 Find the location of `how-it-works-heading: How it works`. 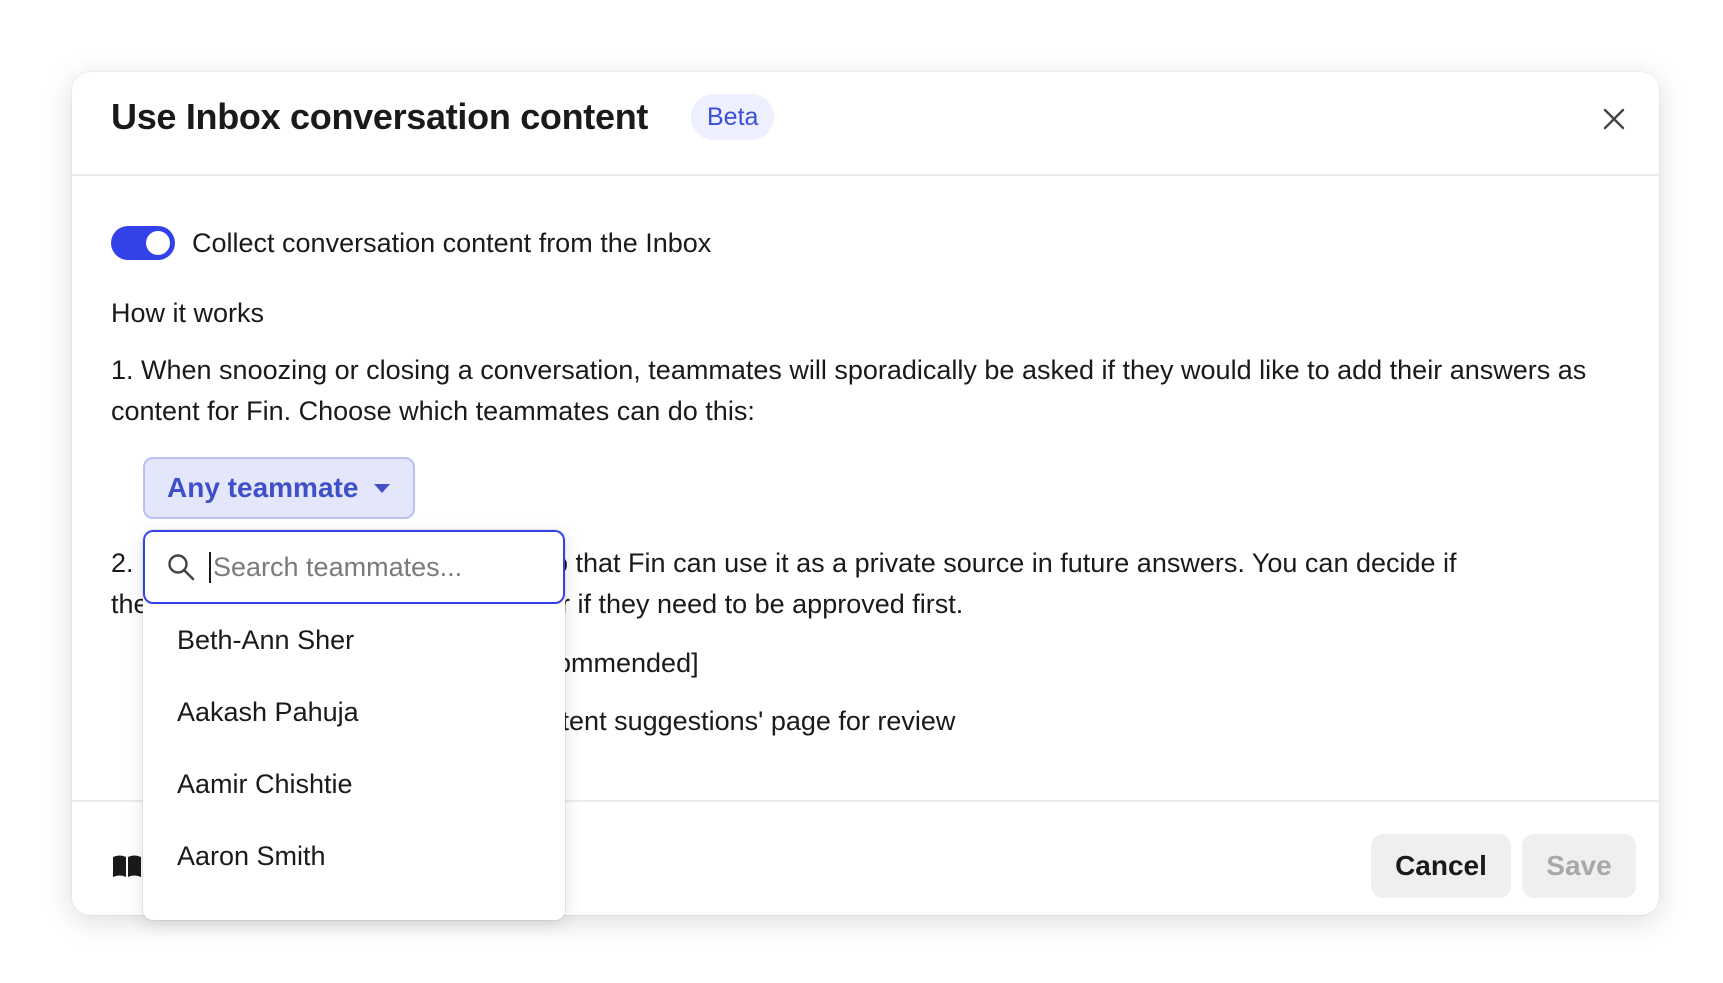

how-it-works-heading: How it works is located at coordinates (188, 313).